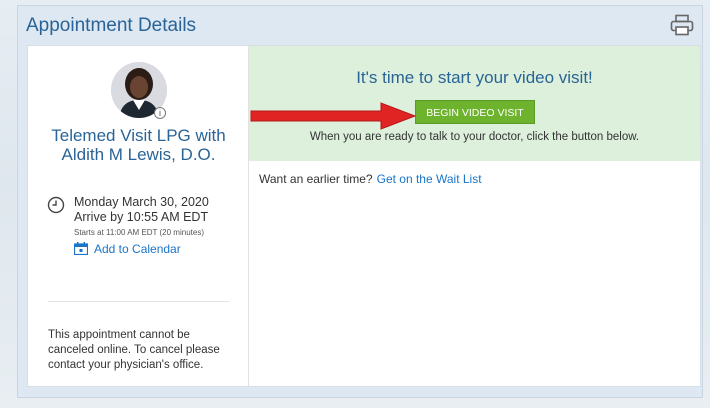 This screenshot has height=408, width=710. Describe the element at coordinates (137, 249) in the screenshot. I see `add-to-calendar-link: Add to Calendar` at that location.